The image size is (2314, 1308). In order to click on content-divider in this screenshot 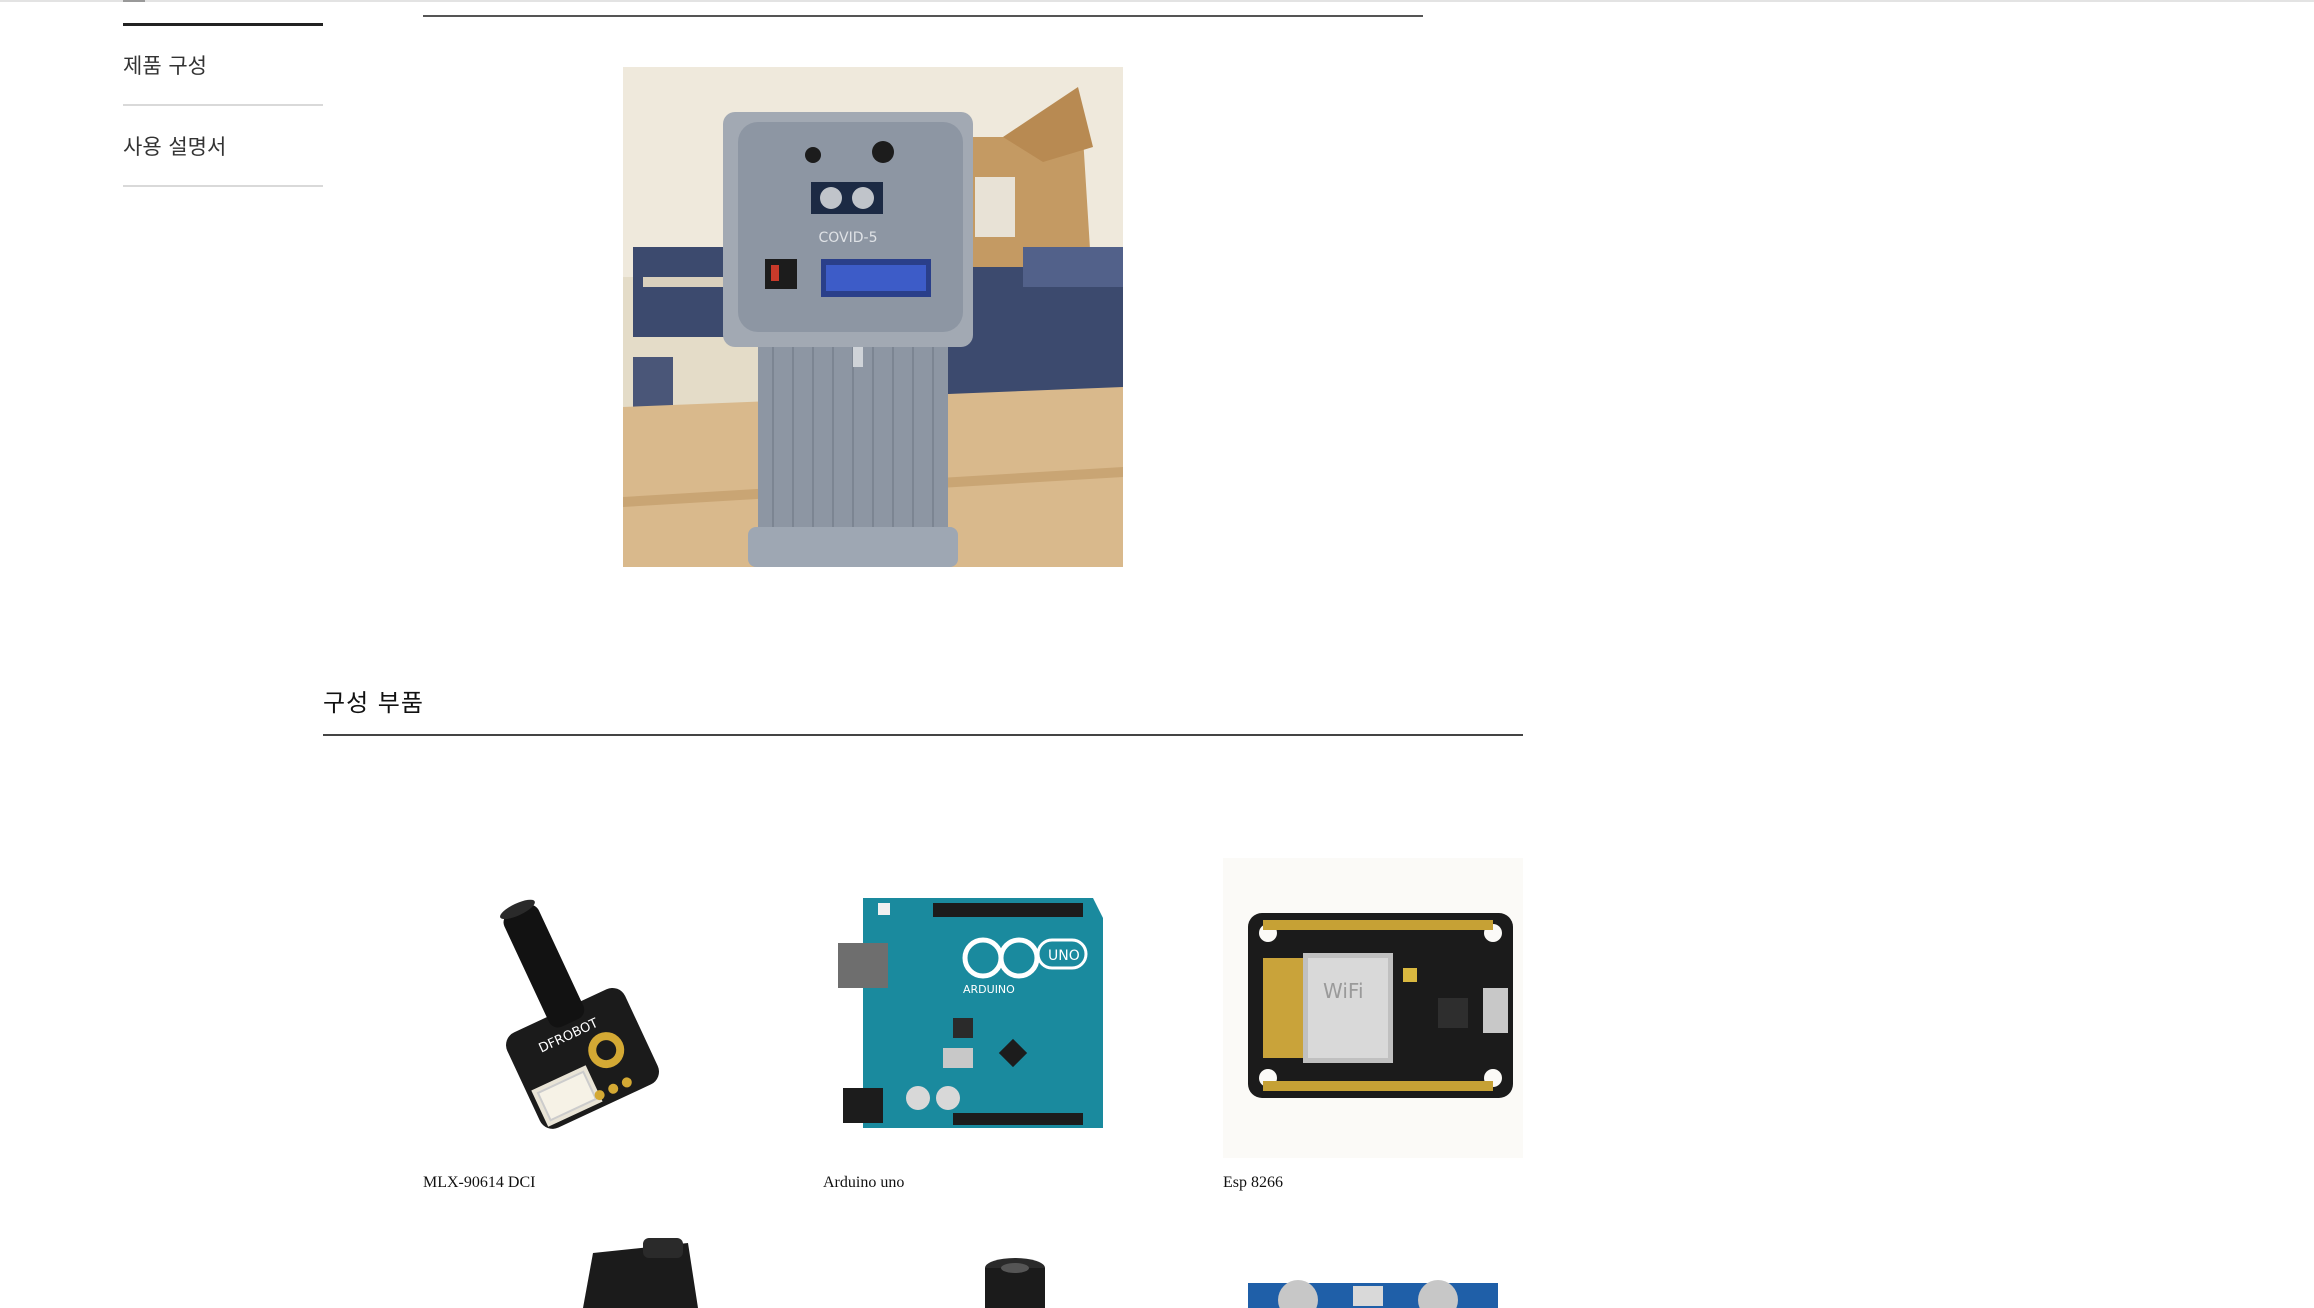, I will do `click(923, 16)`.